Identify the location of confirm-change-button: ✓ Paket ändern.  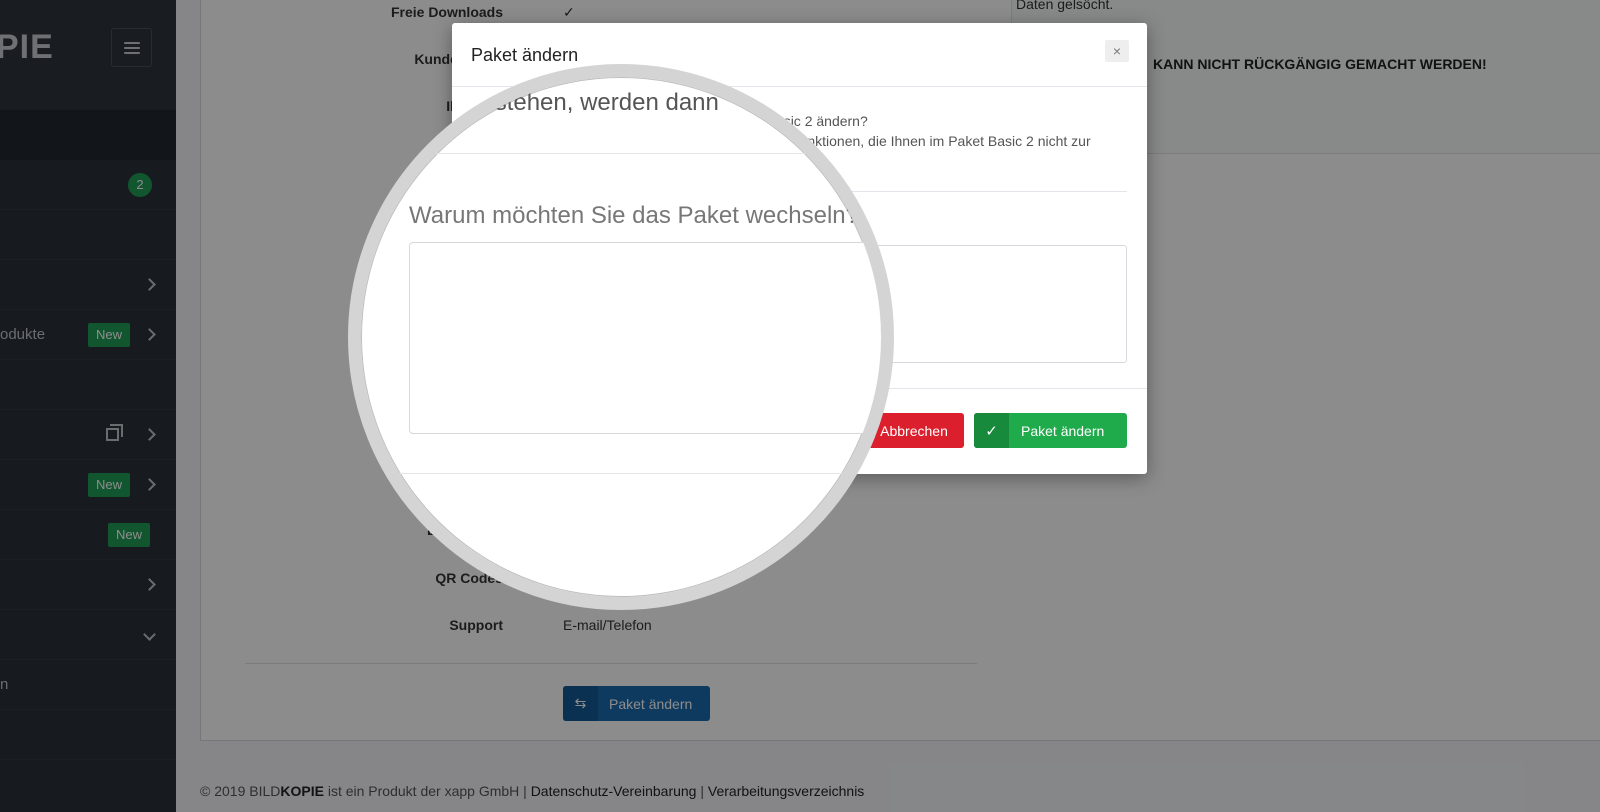
(1050, 430).